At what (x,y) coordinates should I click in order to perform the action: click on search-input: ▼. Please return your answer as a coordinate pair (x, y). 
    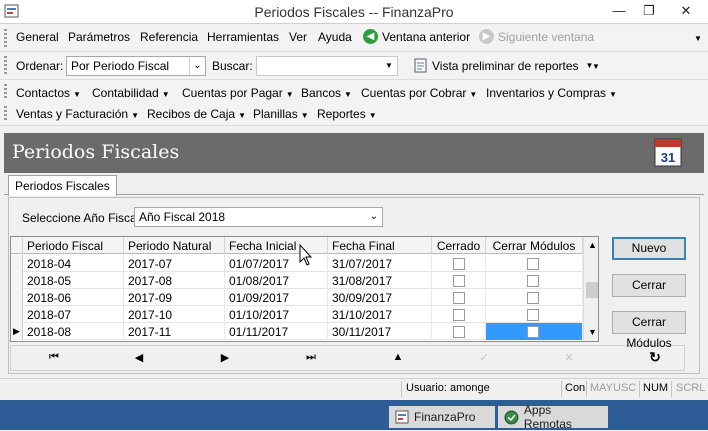
    Looking at the image, I should click on (327, 66).